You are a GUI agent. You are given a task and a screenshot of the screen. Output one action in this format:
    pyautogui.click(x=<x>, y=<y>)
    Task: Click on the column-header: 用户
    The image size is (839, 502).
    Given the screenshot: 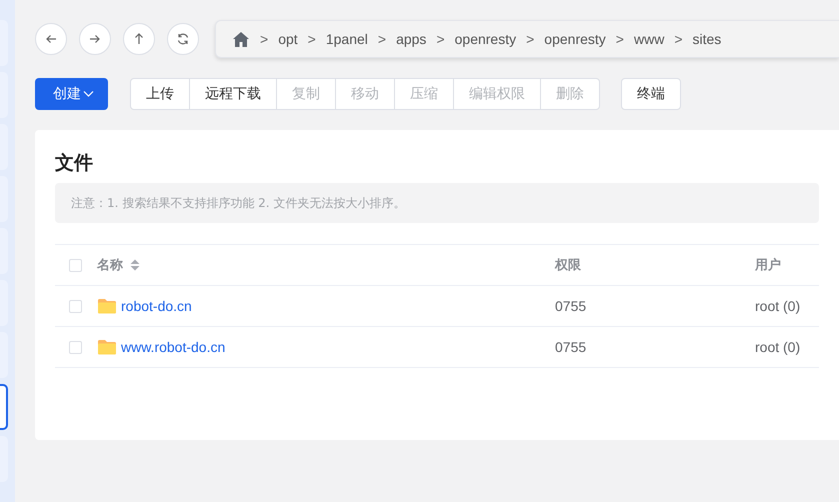 What is the action you would take?
    pyautogui.click(x=768, y=265)
    